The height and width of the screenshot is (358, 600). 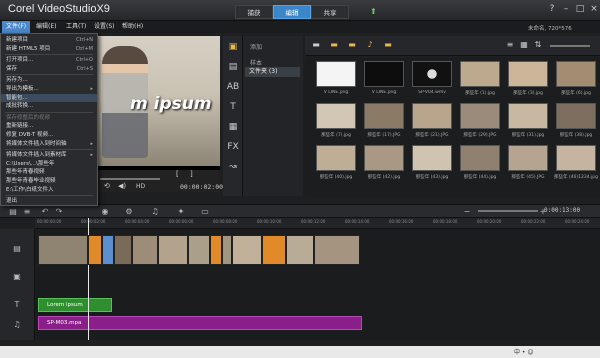 I want to click on show-video-icon: ▬, so click(x=334, y=45).